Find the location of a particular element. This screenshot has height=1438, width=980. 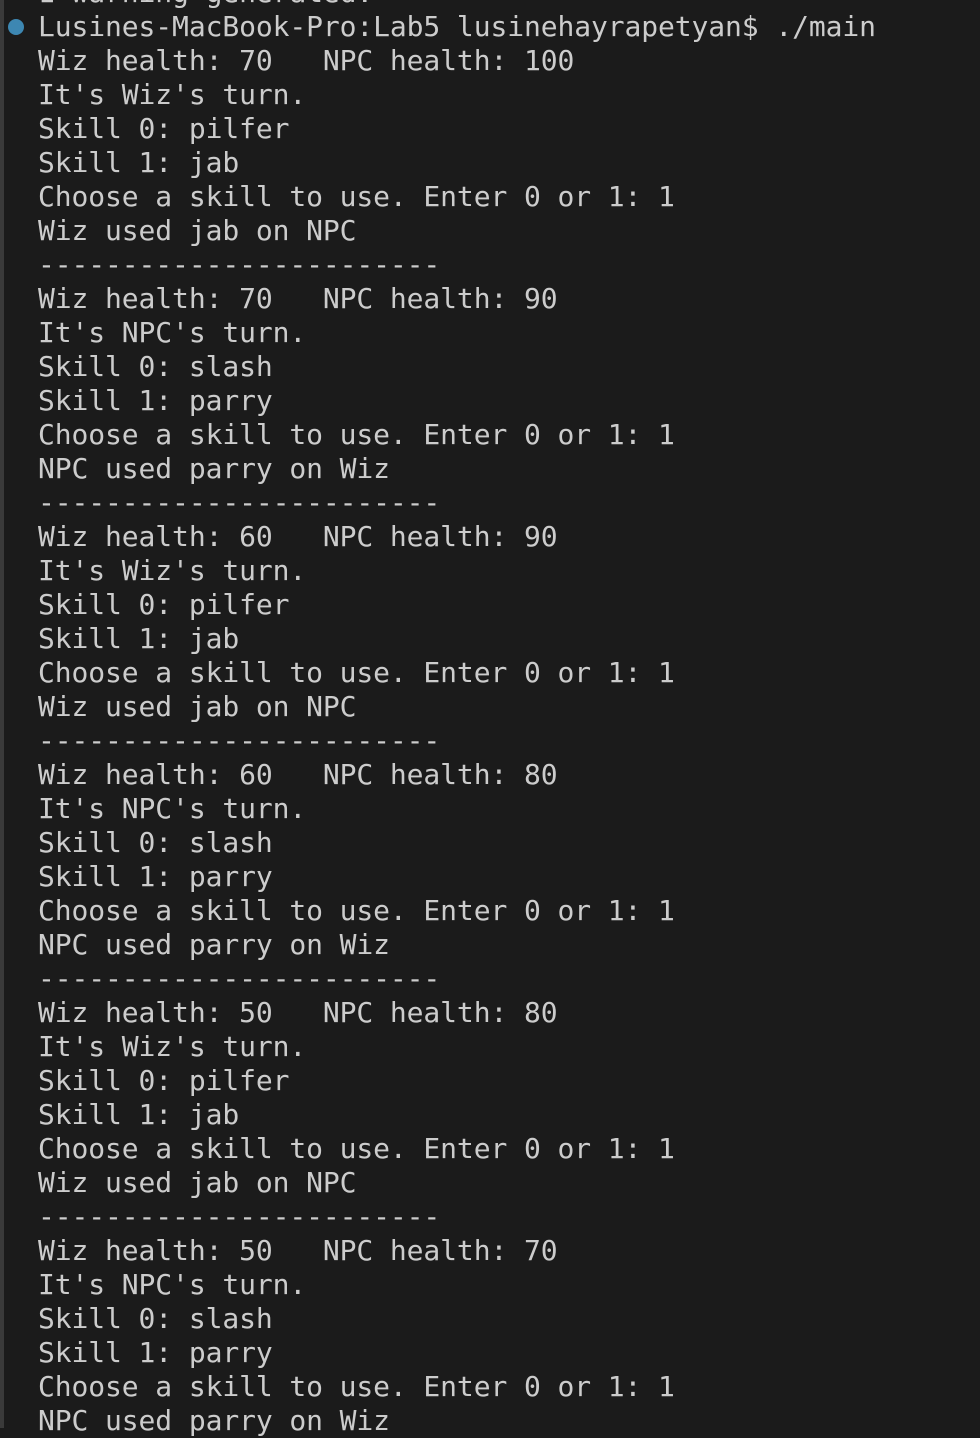

line-text: Wiz health: 50 NPC health: 80 is located at coordinates (298, 1012).